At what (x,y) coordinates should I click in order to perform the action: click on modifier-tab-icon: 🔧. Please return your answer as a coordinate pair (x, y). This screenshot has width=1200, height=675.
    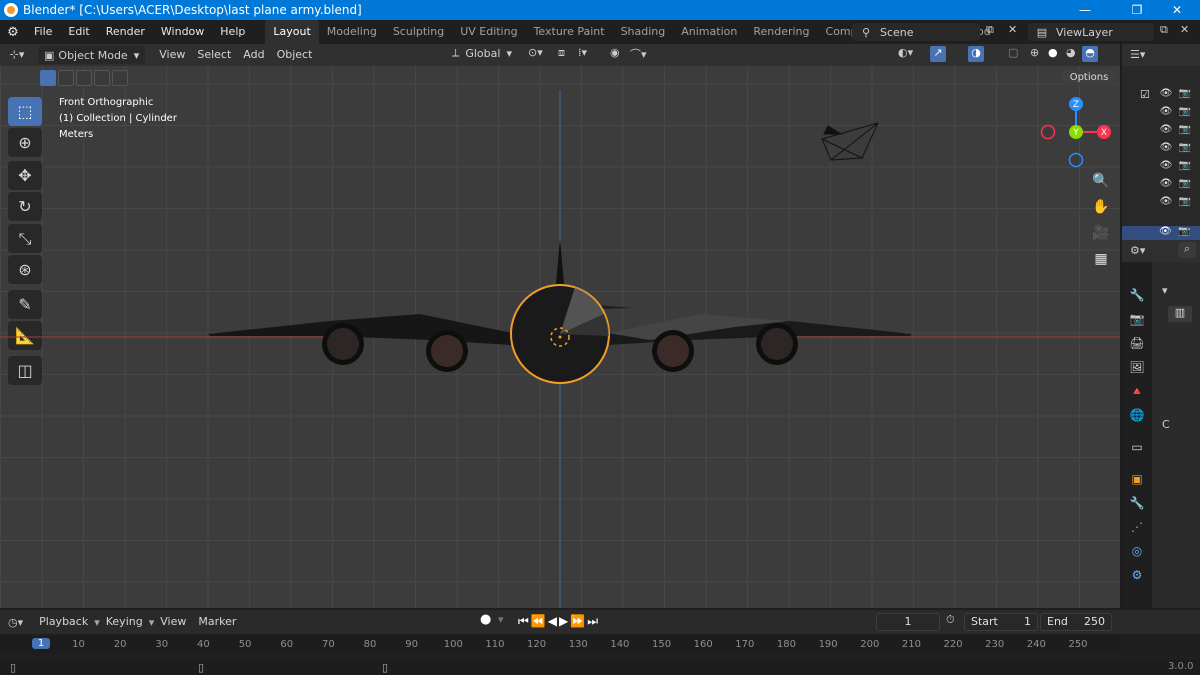
    Looking at the image, I should click on (1137, 503).